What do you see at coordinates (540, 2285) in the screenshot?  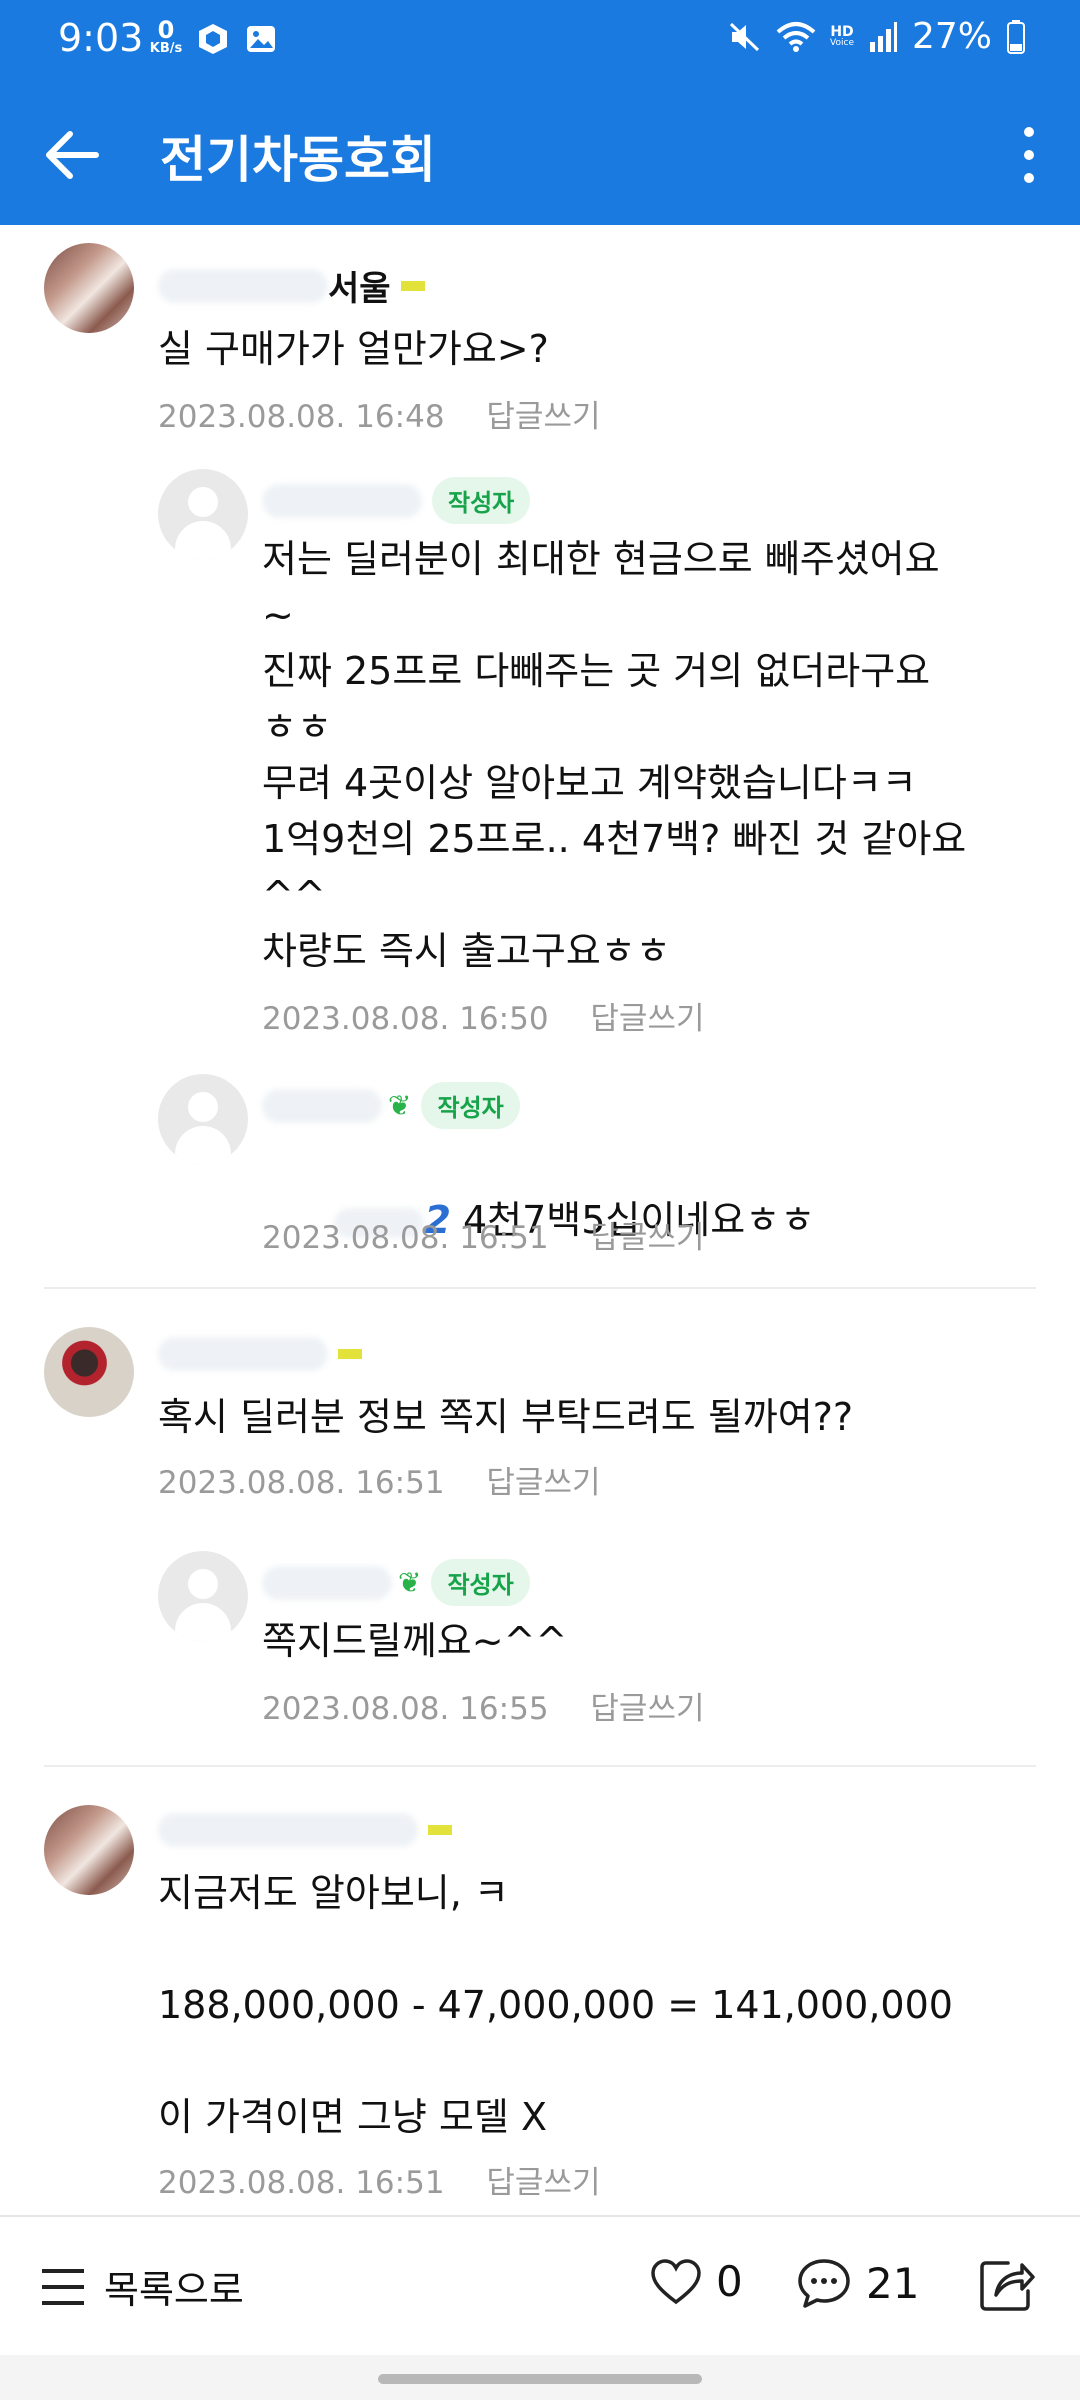 I see `bottom-bar: 목록으로 0 21` at bounding box center [540, 2285].